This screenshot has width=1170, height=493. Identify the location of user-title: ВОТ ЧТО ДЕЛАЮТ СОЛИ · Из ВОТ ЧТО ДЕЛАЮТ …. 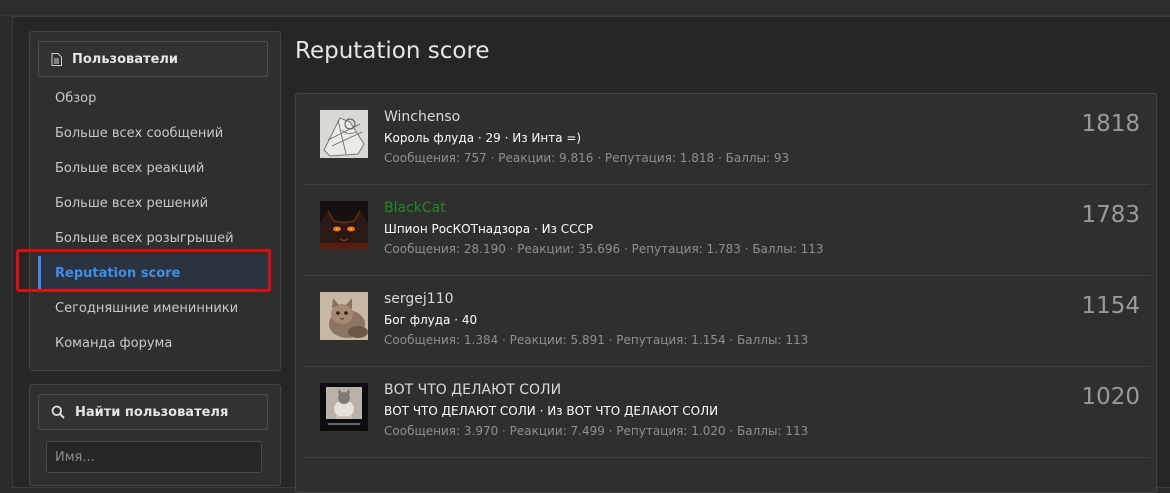
(551, 411).